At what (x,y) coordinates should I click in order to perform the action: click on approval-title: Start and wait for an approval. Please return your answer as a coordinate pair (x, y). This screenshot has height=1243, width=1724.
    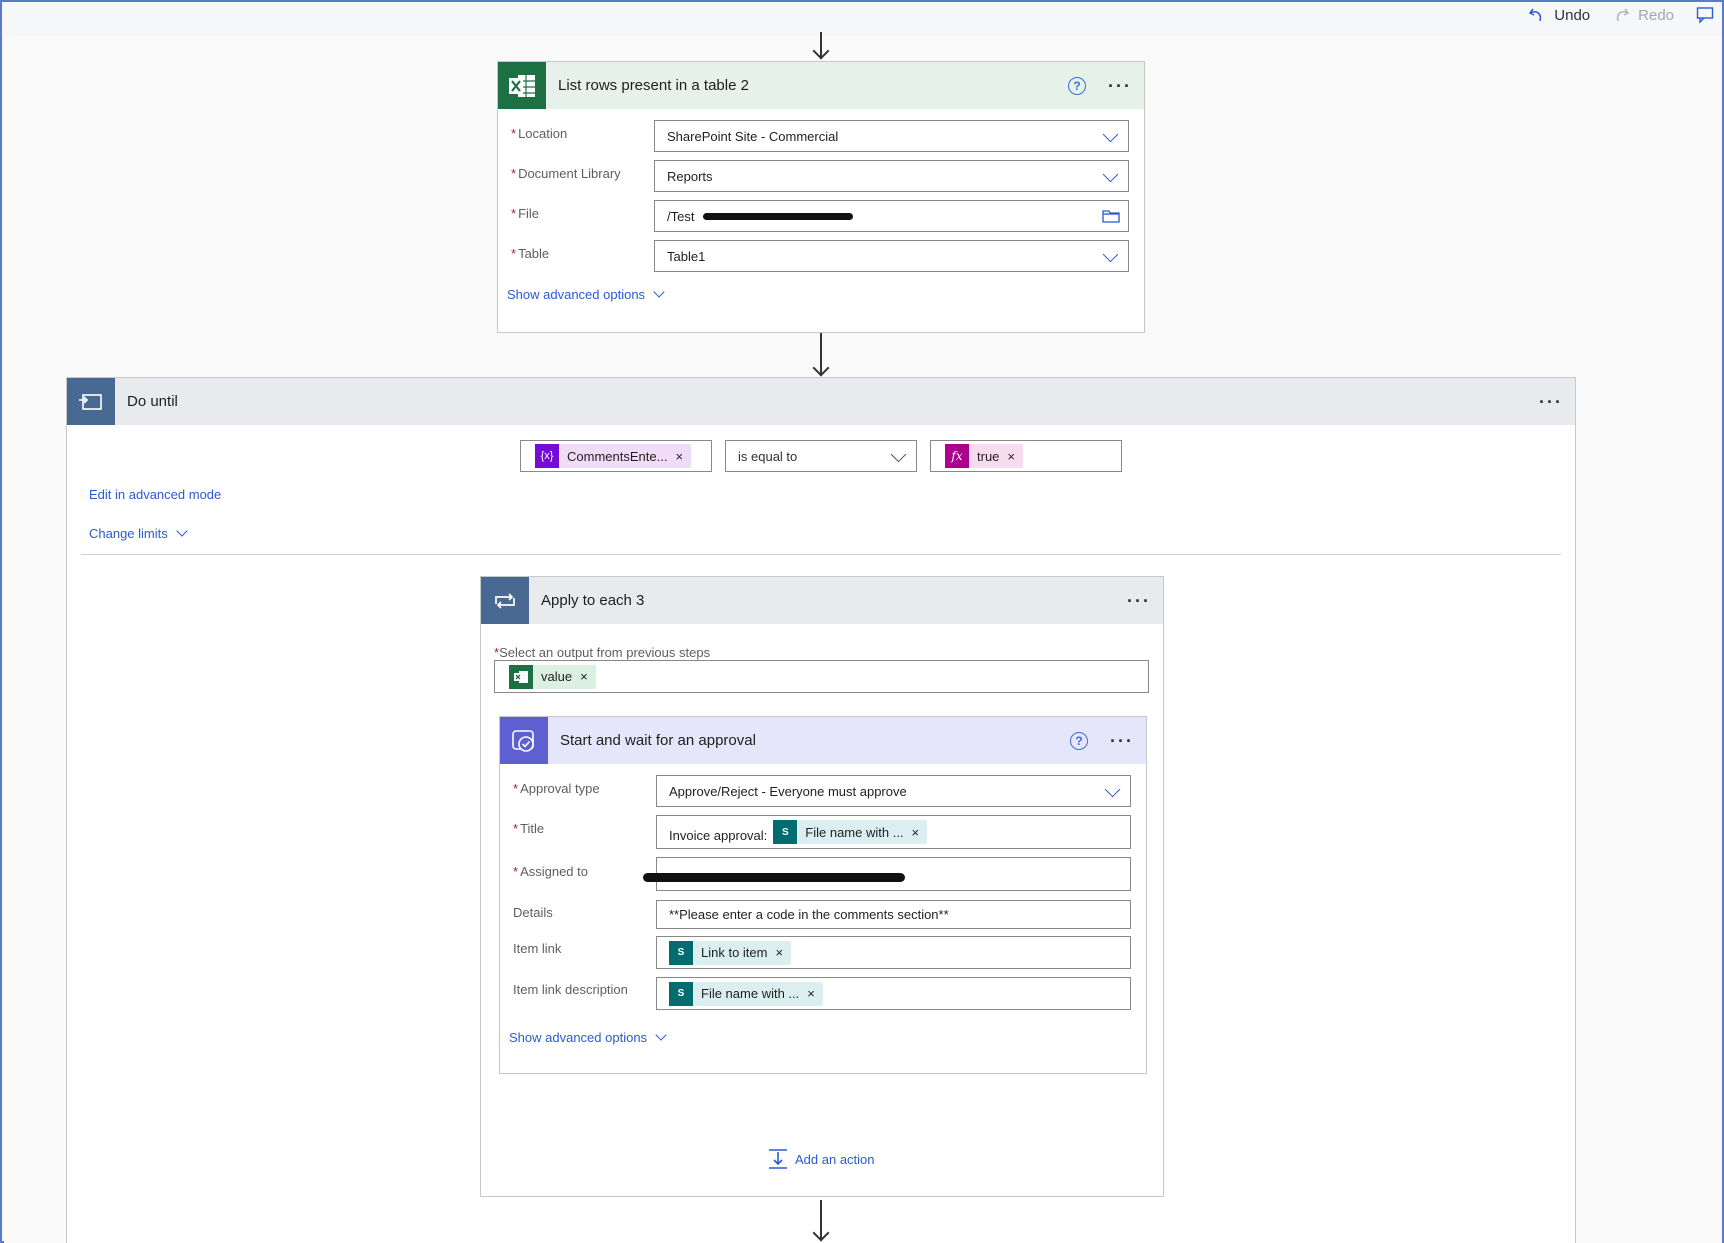
    Looking at the image, I should click on (658, 740).